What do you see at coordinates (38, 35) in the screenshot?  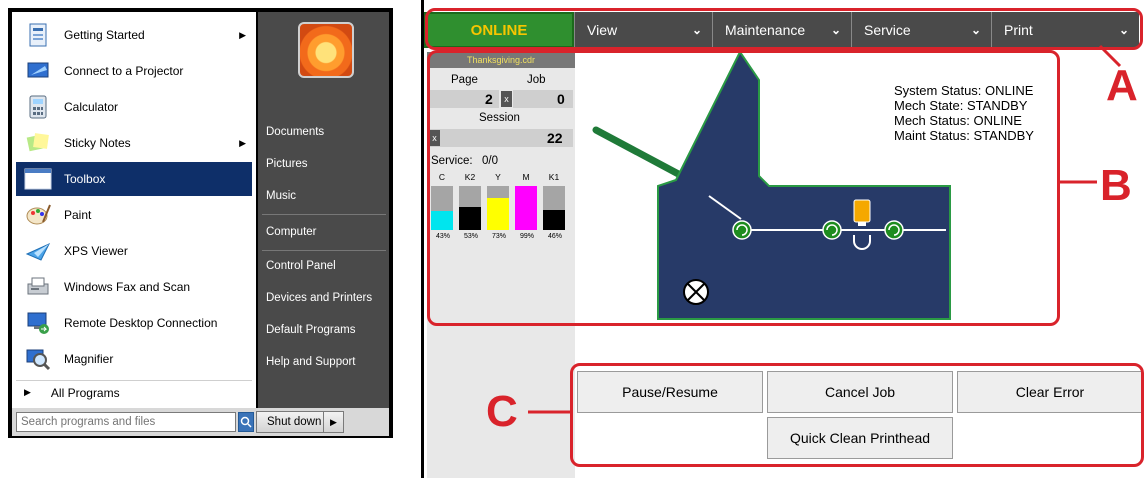 I see `getting-started-icon` at bounding box center [38, 35].